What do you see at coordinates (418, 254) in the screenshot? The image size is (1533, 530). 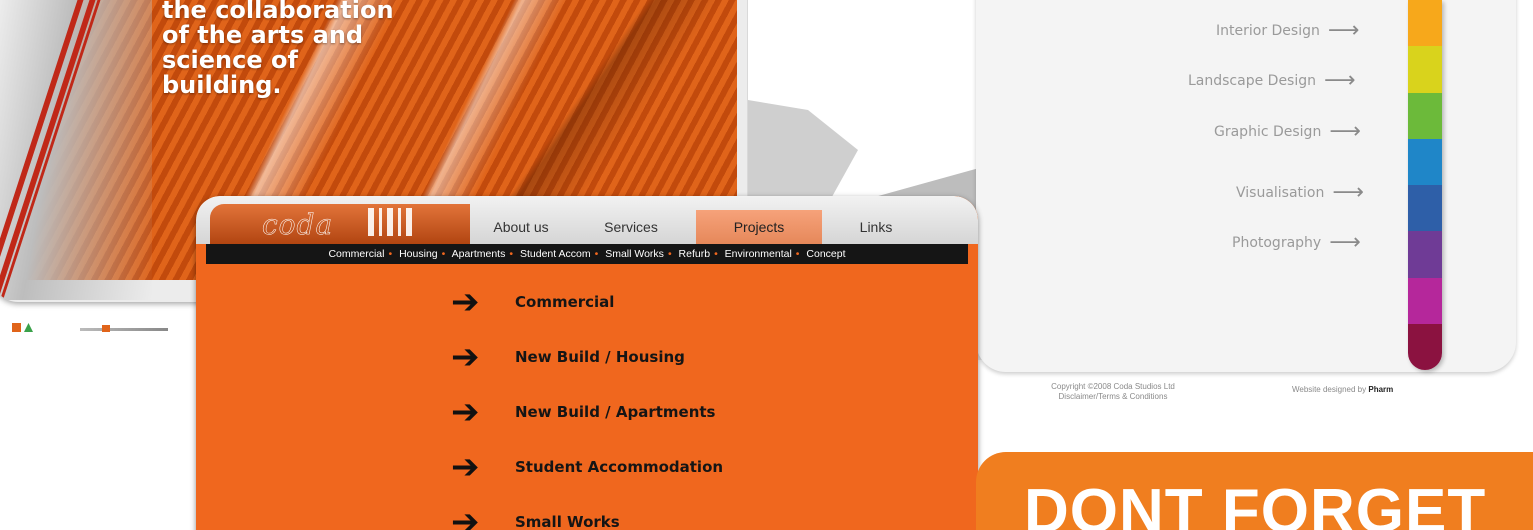 I see `subnav-housing: Housing` at bounding box center [418, 254].